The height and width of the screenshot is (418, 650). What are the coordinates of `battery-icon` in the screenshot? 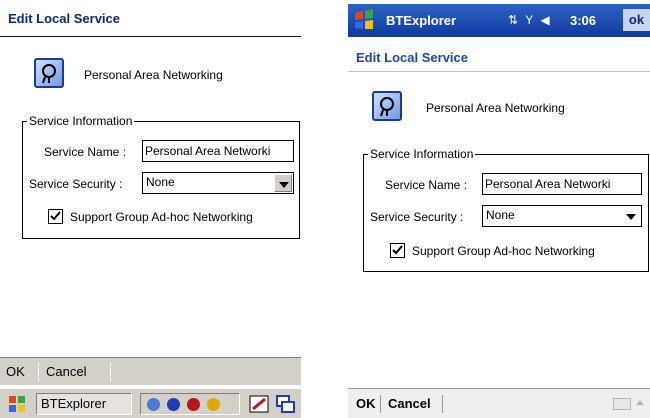 It's located at (213, 404).